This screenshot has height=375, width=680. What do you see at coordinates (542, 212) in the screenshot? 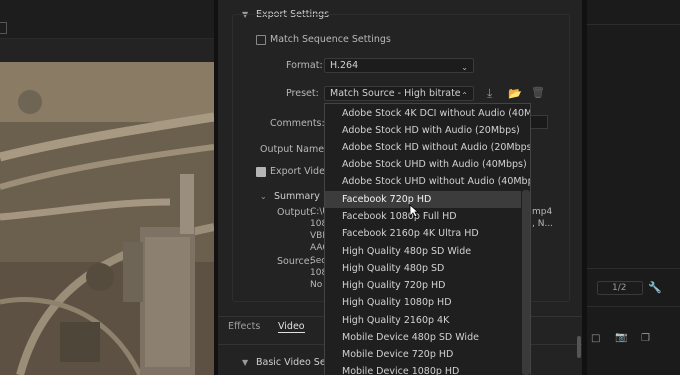
I see `summary-output-right: mp4` at bounding box center [542, 212].